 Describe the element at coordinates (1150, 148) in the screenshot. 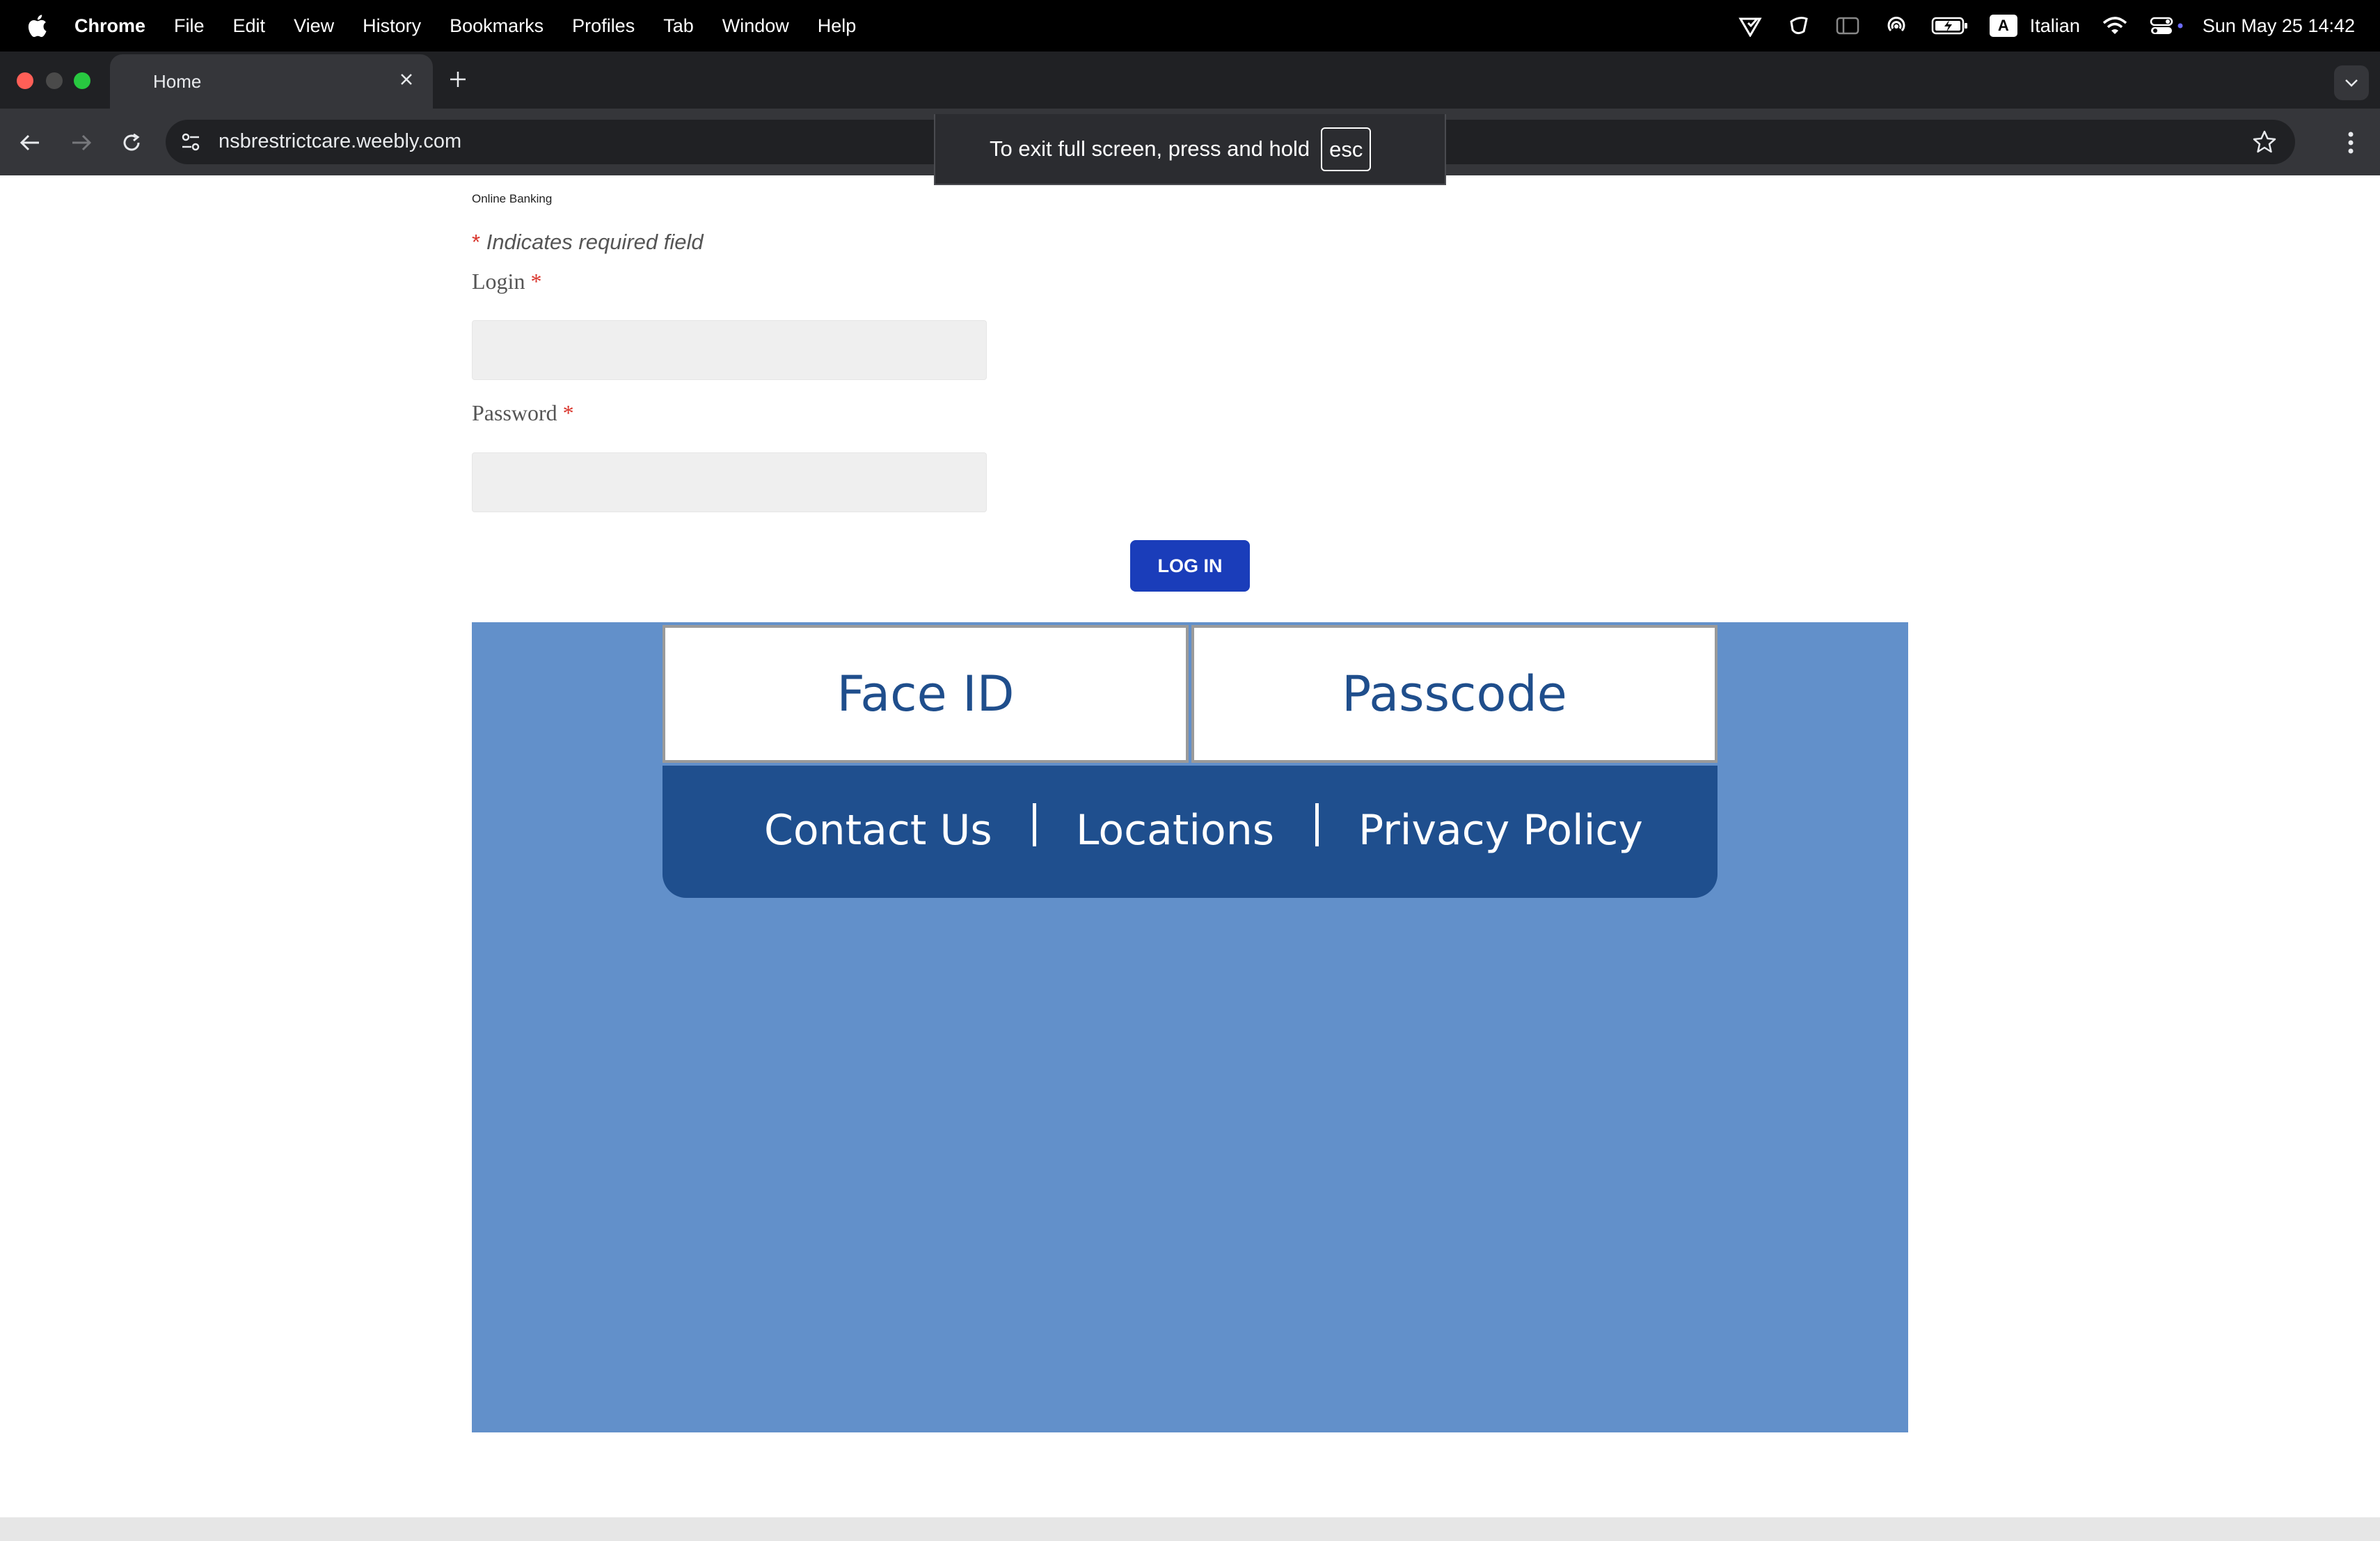

I see `fullscreen-notice-text: To exit full screen, press and hold` at that location.